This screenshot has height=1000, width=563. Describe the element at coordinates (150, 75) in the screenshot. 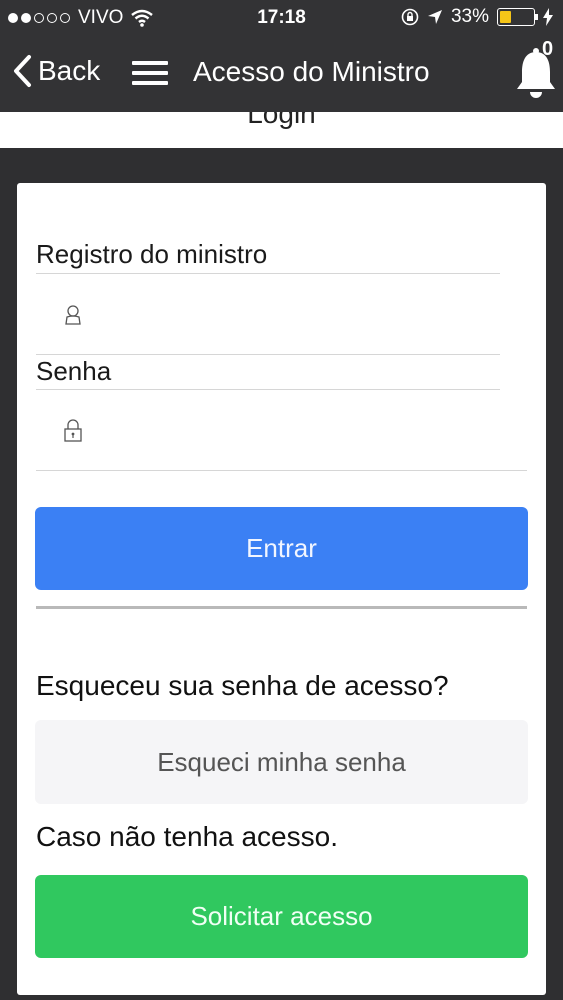

I see `hamburger-menu-icon` at that location.